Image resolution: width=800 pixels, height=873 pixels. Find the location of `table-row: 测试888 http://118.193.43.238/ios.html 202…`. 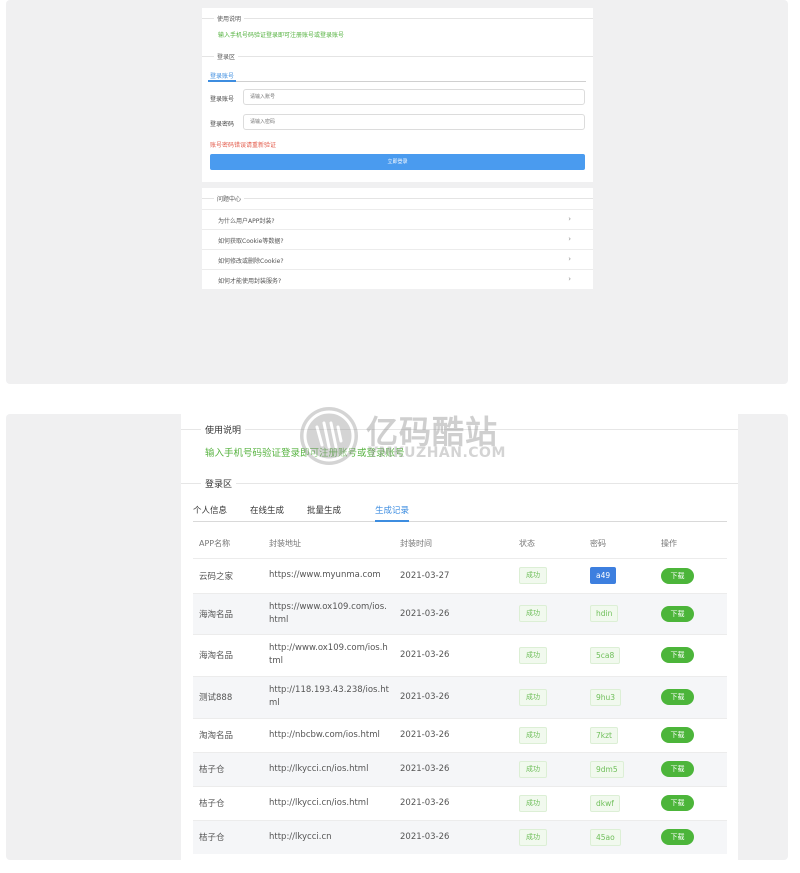

table-row: 测试888 http://118.193.43.238/ios.html 202… is located at coordinates (460, 696).